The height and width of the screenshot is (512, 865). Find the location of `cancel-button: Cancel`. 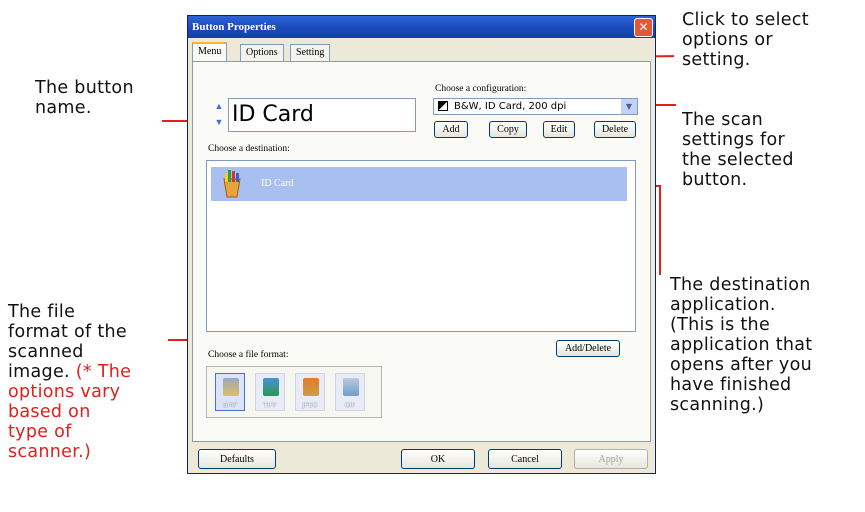

cancel-button: Cancel is located at coordinates (525, 459).